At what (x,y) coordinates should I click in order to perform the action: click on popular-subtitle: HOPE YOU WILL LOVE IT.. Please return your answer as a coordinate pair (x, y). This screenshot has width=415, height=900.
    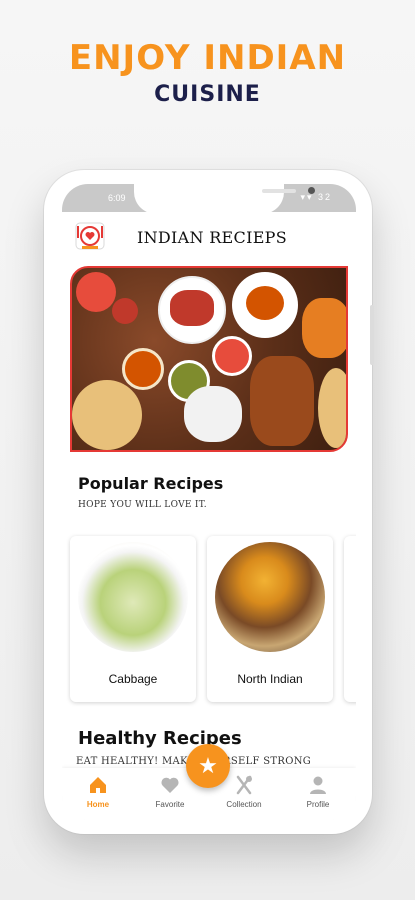
    Looking at the image, I should click on (142, 505).